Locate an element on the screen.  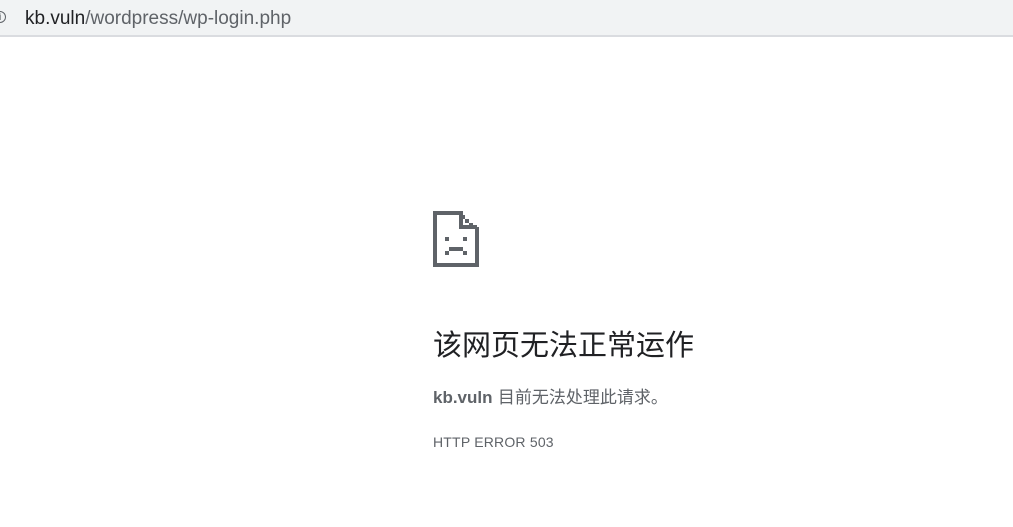
url-path: /wordpress/wp-login.php is located at coordinates (188, 18).